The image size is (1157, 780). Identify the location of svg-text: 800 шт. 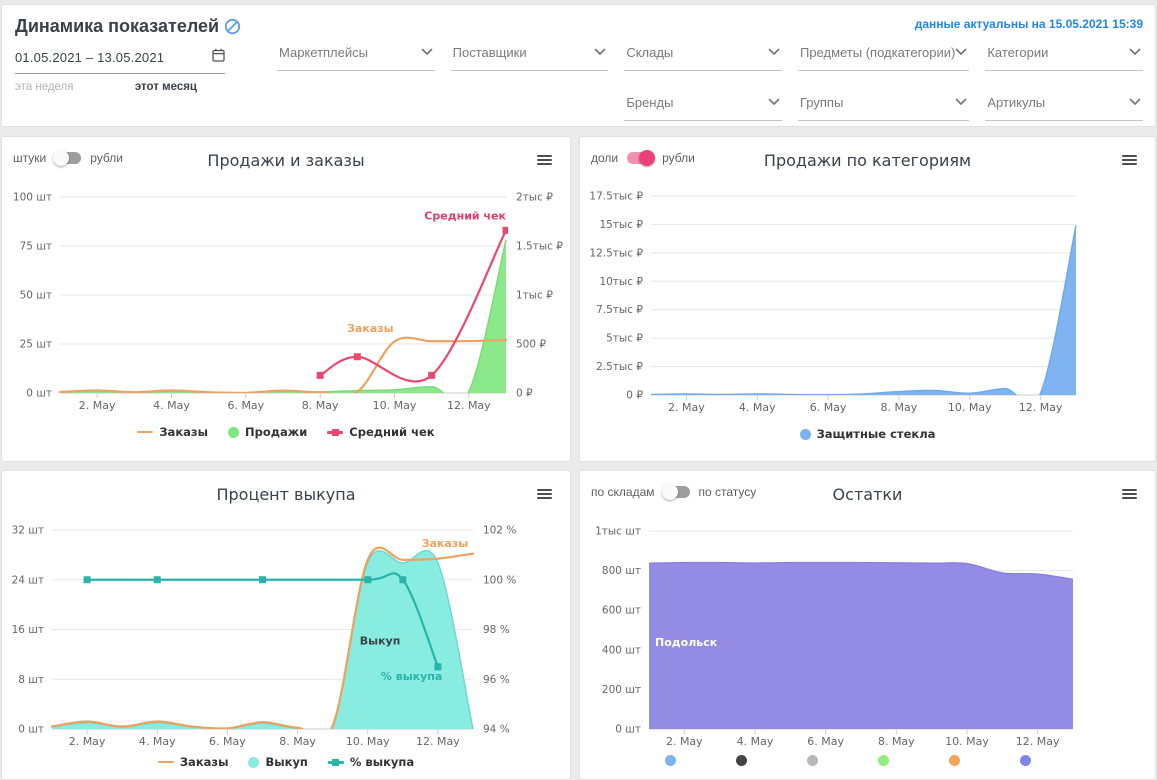
(621, 571).